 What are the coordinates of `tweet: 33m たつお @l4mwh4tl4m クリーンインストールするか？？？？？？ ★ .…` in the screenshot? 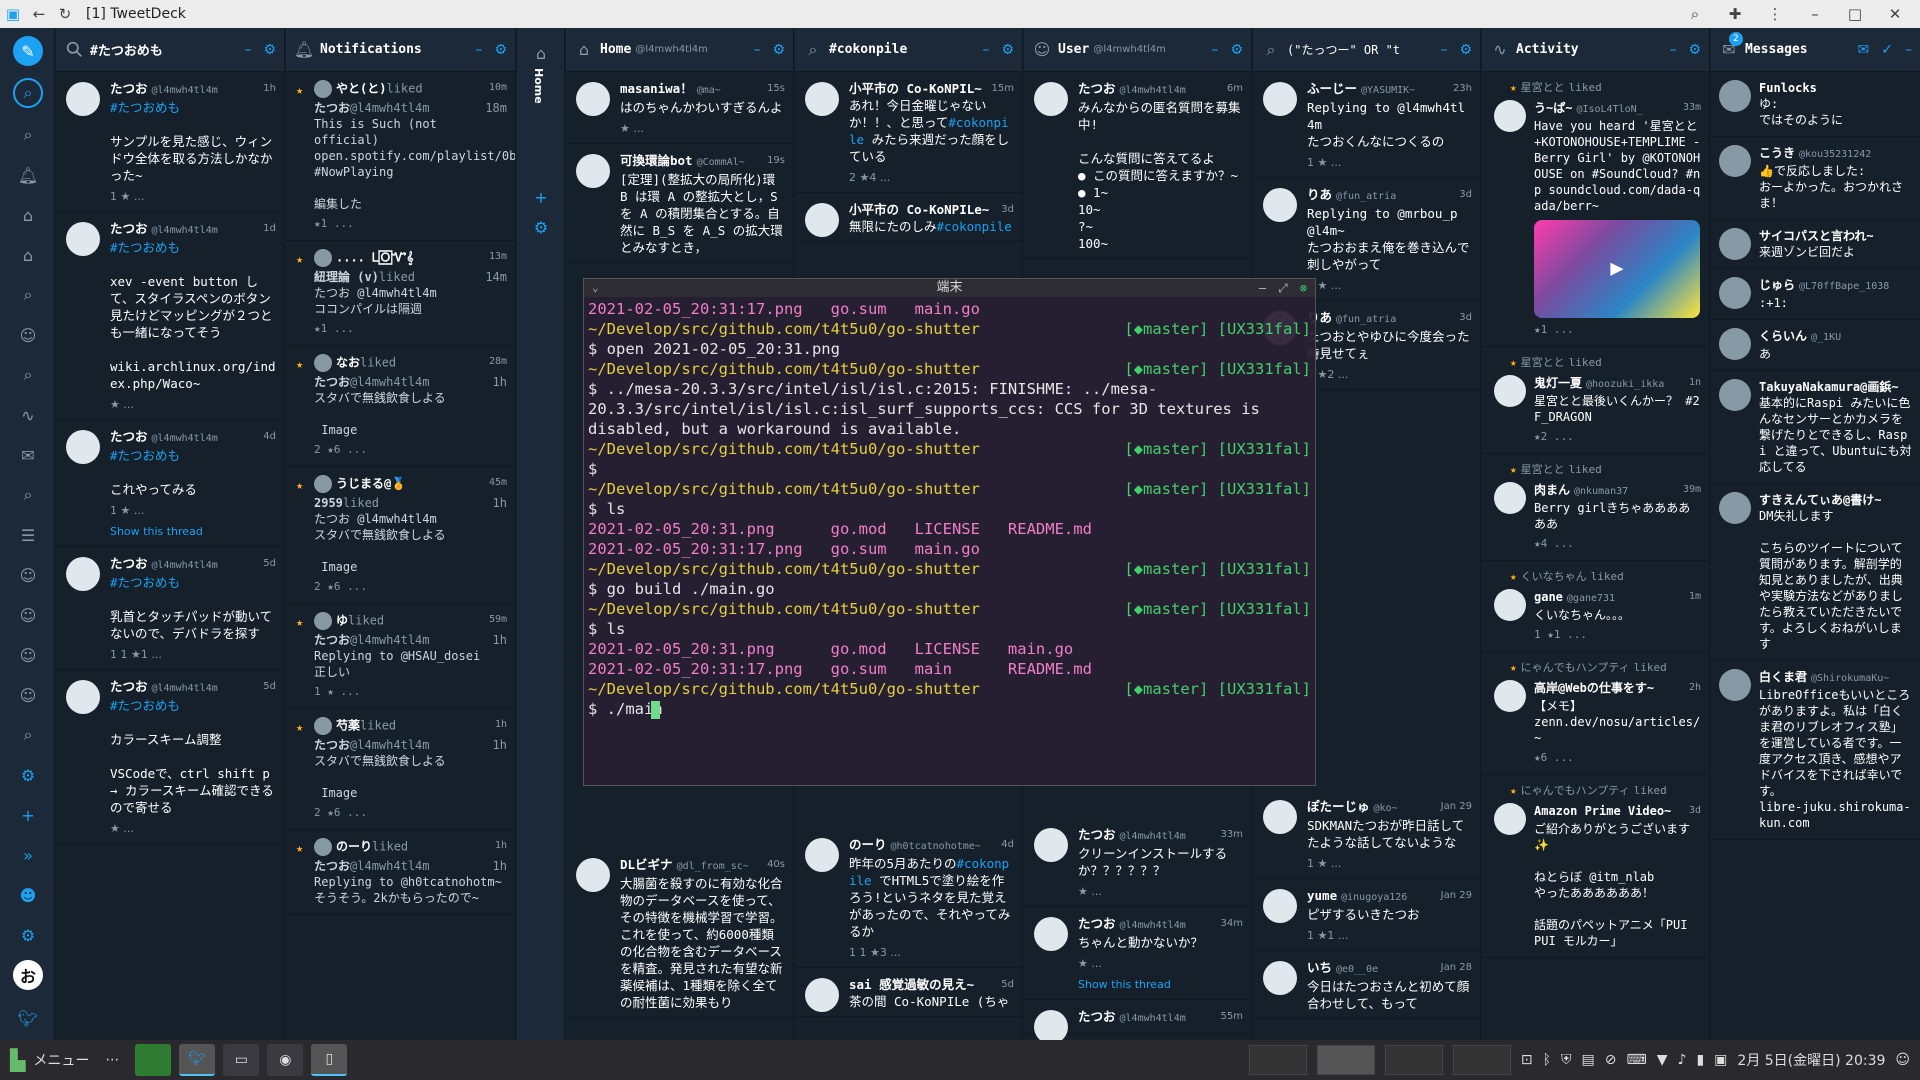 It's located at (1137, 862).